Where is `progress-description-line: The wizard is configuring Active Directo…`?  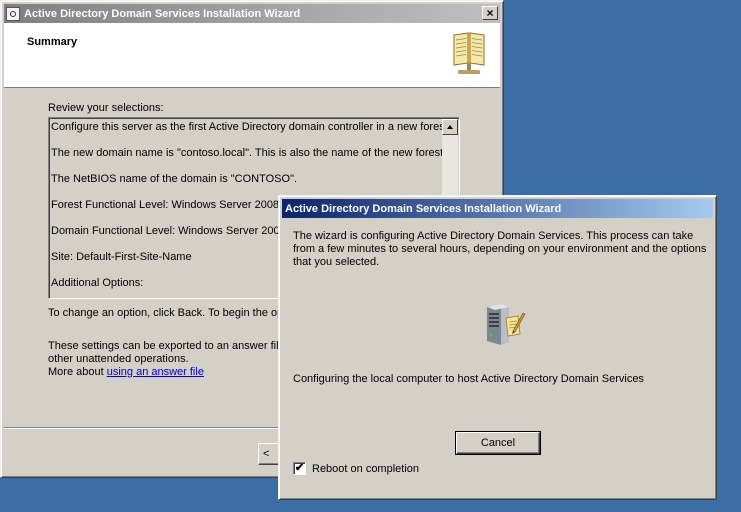 progress-description-line: The wizard is configuring Active Directo… is located at coordinates (493, 236).